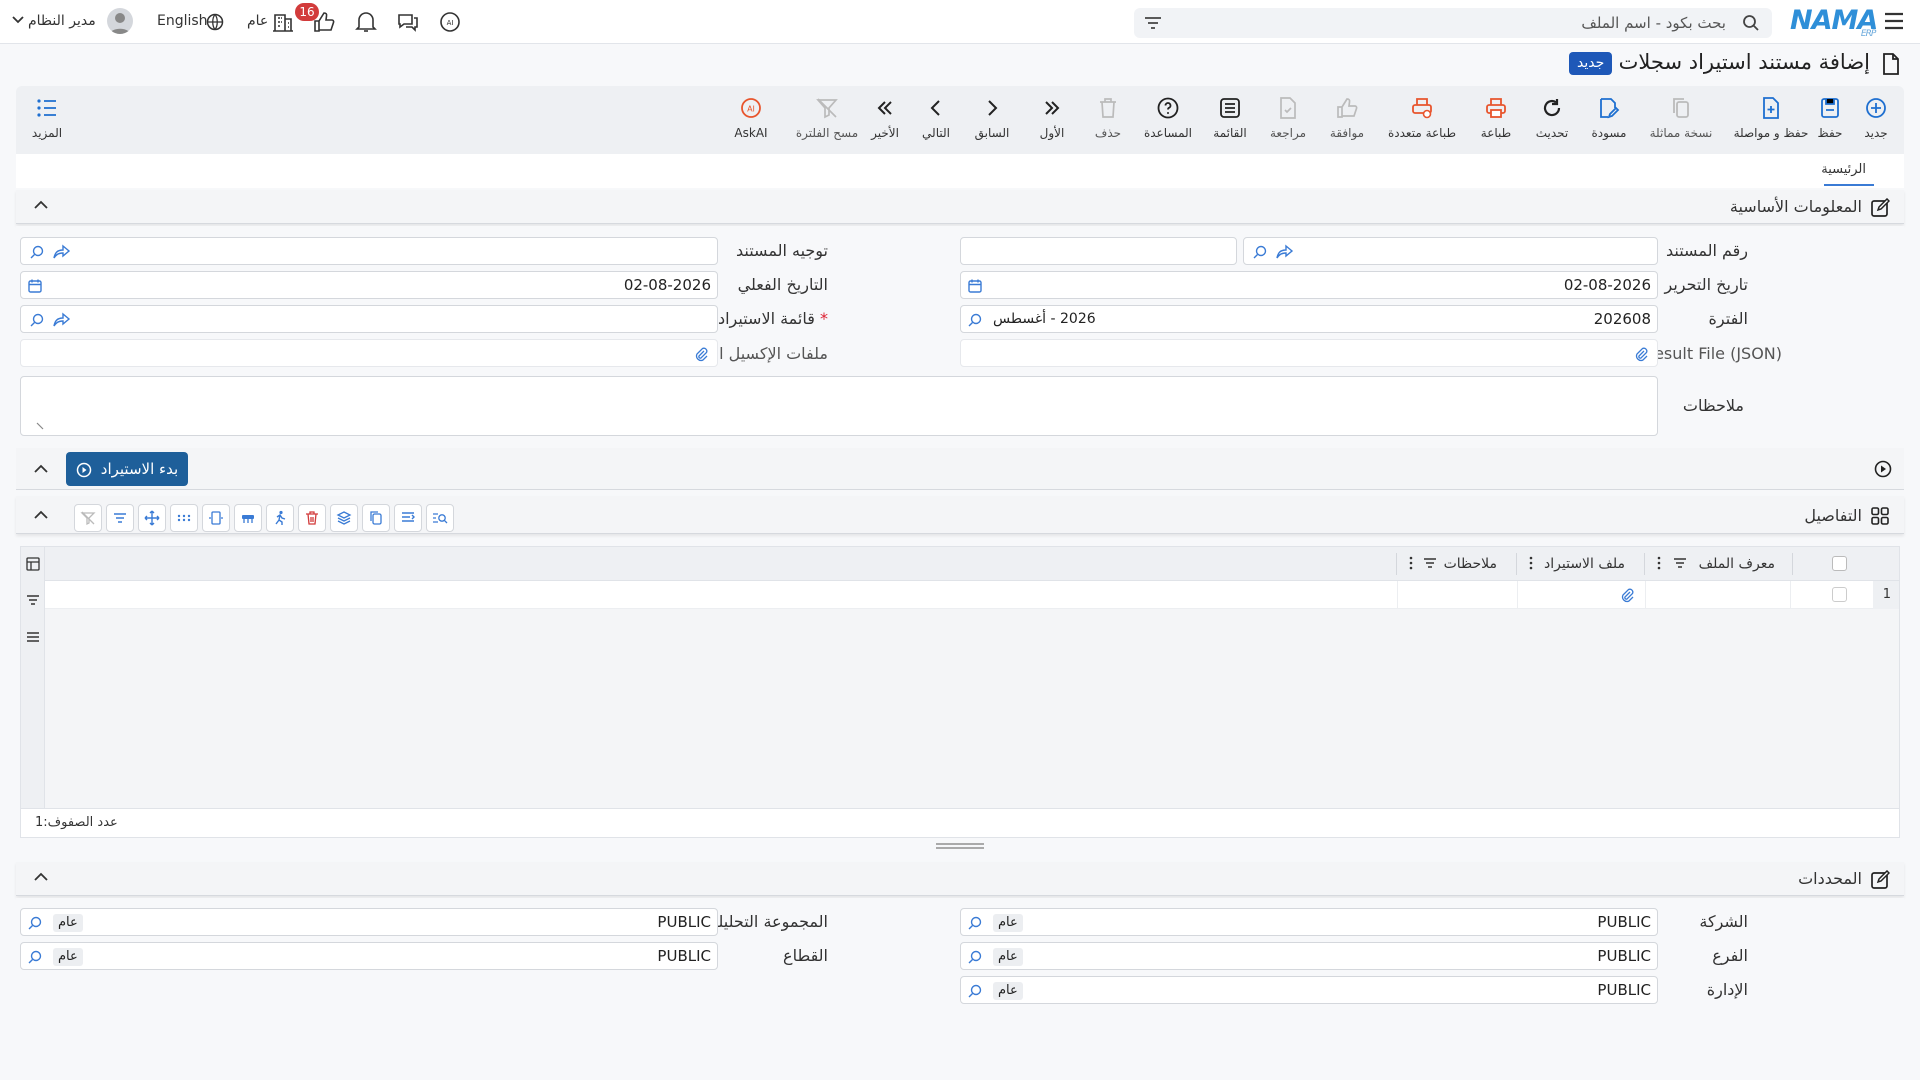 The height and width of the screenshot is (1080, 1920). Describe the element at coordinates (960, 515) in the screenshot. I see `details-header: التفاصيل` at that location.